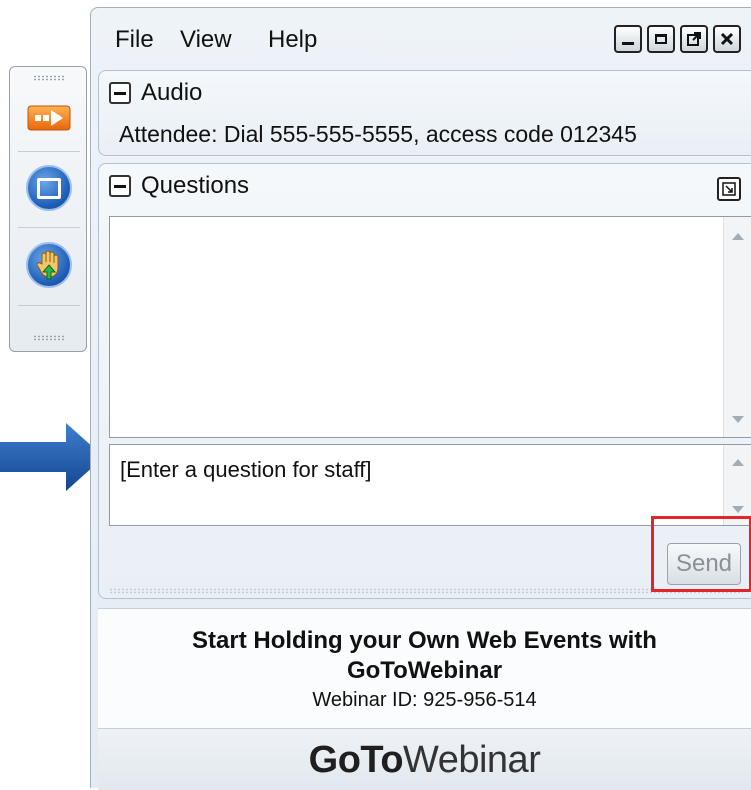  I want to click on stop-screen-icon, so click(49, 188).